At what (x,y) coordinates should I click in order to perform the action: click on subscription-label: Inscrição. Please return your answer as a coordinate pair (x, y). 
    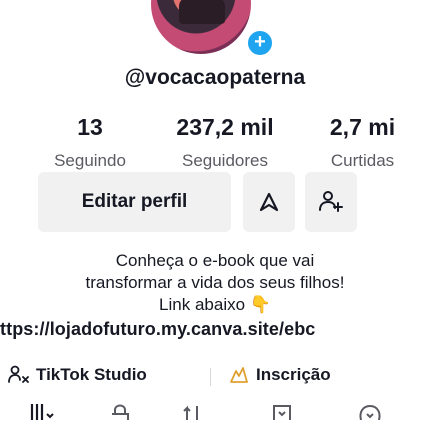
    Looking at the image, I should click on (293, 374).